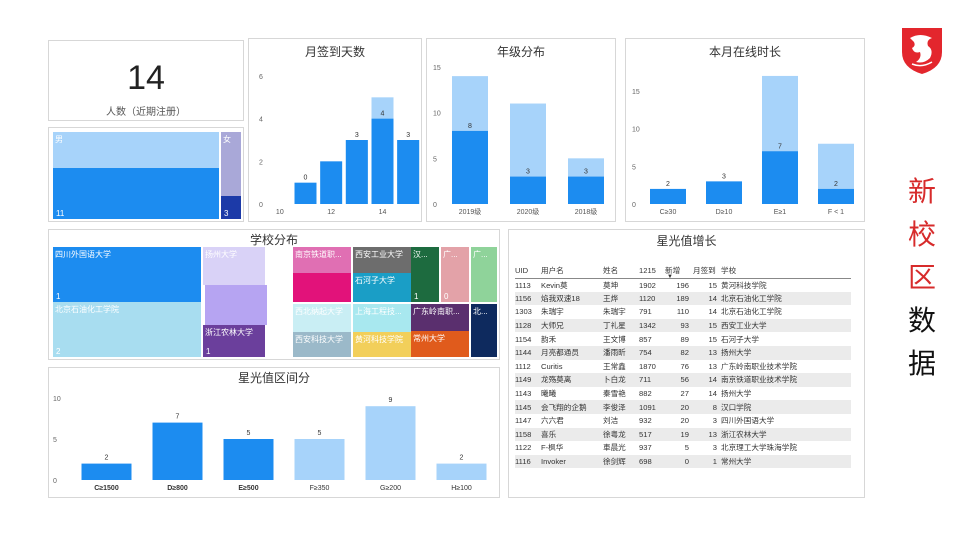 The height and width of the screenshot is (540, 960). Describe the element at coordinates (528, 271) in the screenshot. I see `col-uid: UID` at that location.